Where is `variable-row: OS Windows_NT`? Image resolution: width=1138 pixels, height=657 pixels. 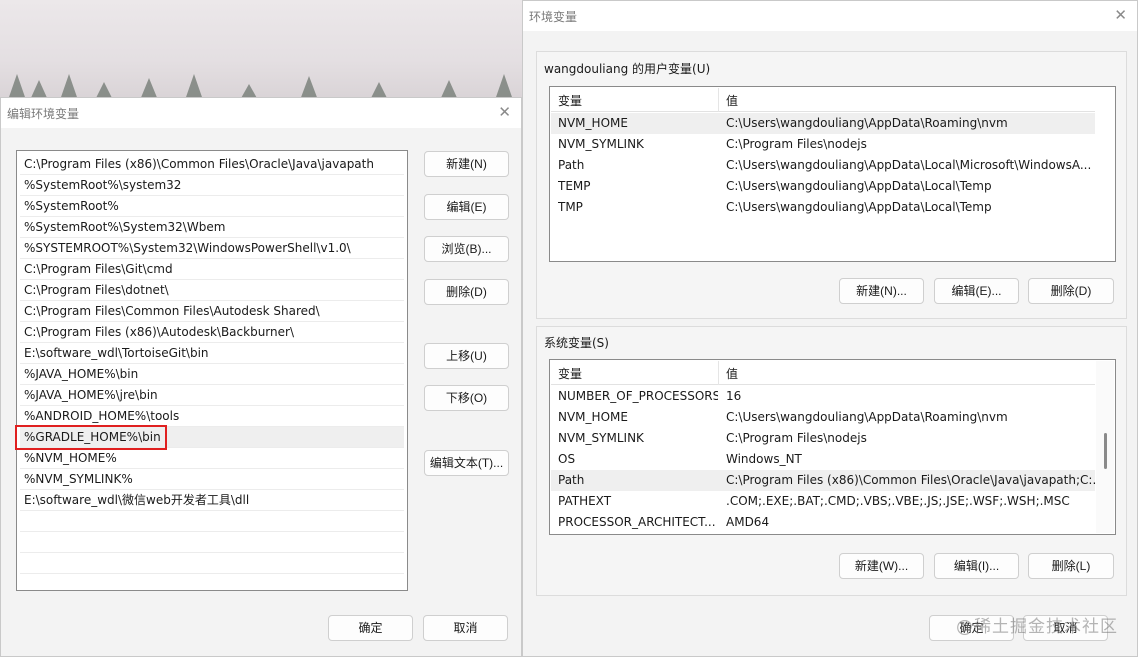
variable-row: OS Windows_NT is located at coordinates (823, 459).